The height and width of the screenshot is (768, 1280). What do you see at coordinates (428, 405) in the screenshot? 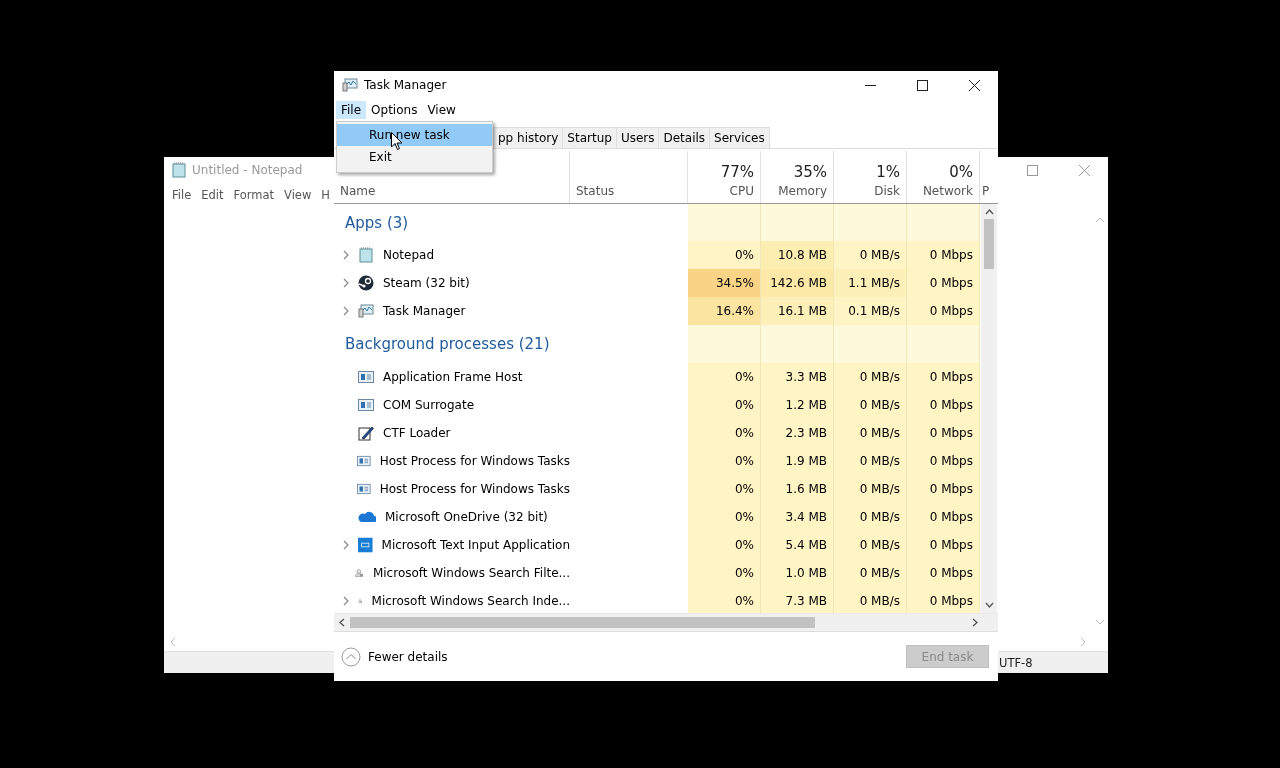
I see `process-name: COM Surrogate` at bounding box center [428, 405].